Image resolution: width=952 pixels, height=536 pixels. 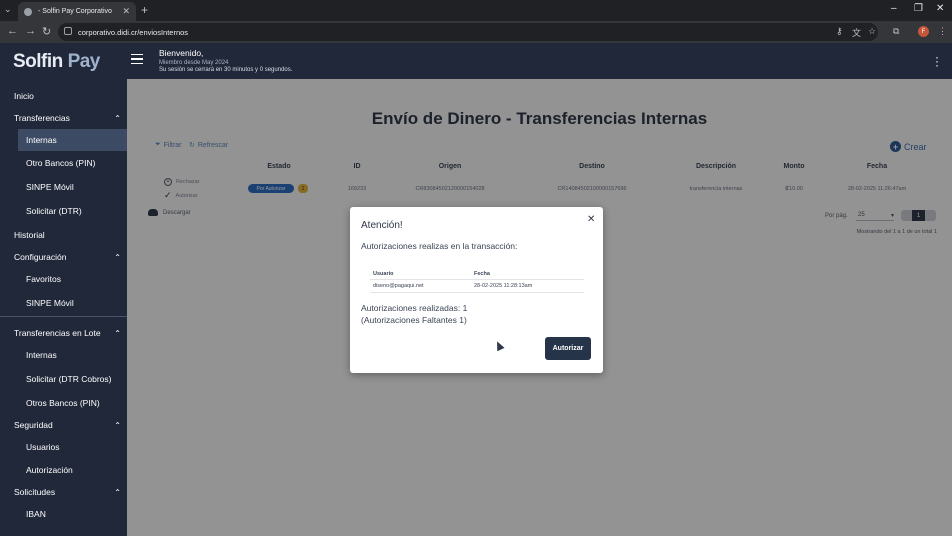 I want to click on sidebar-item-label: Seguridad, so click(x=33, y=425).